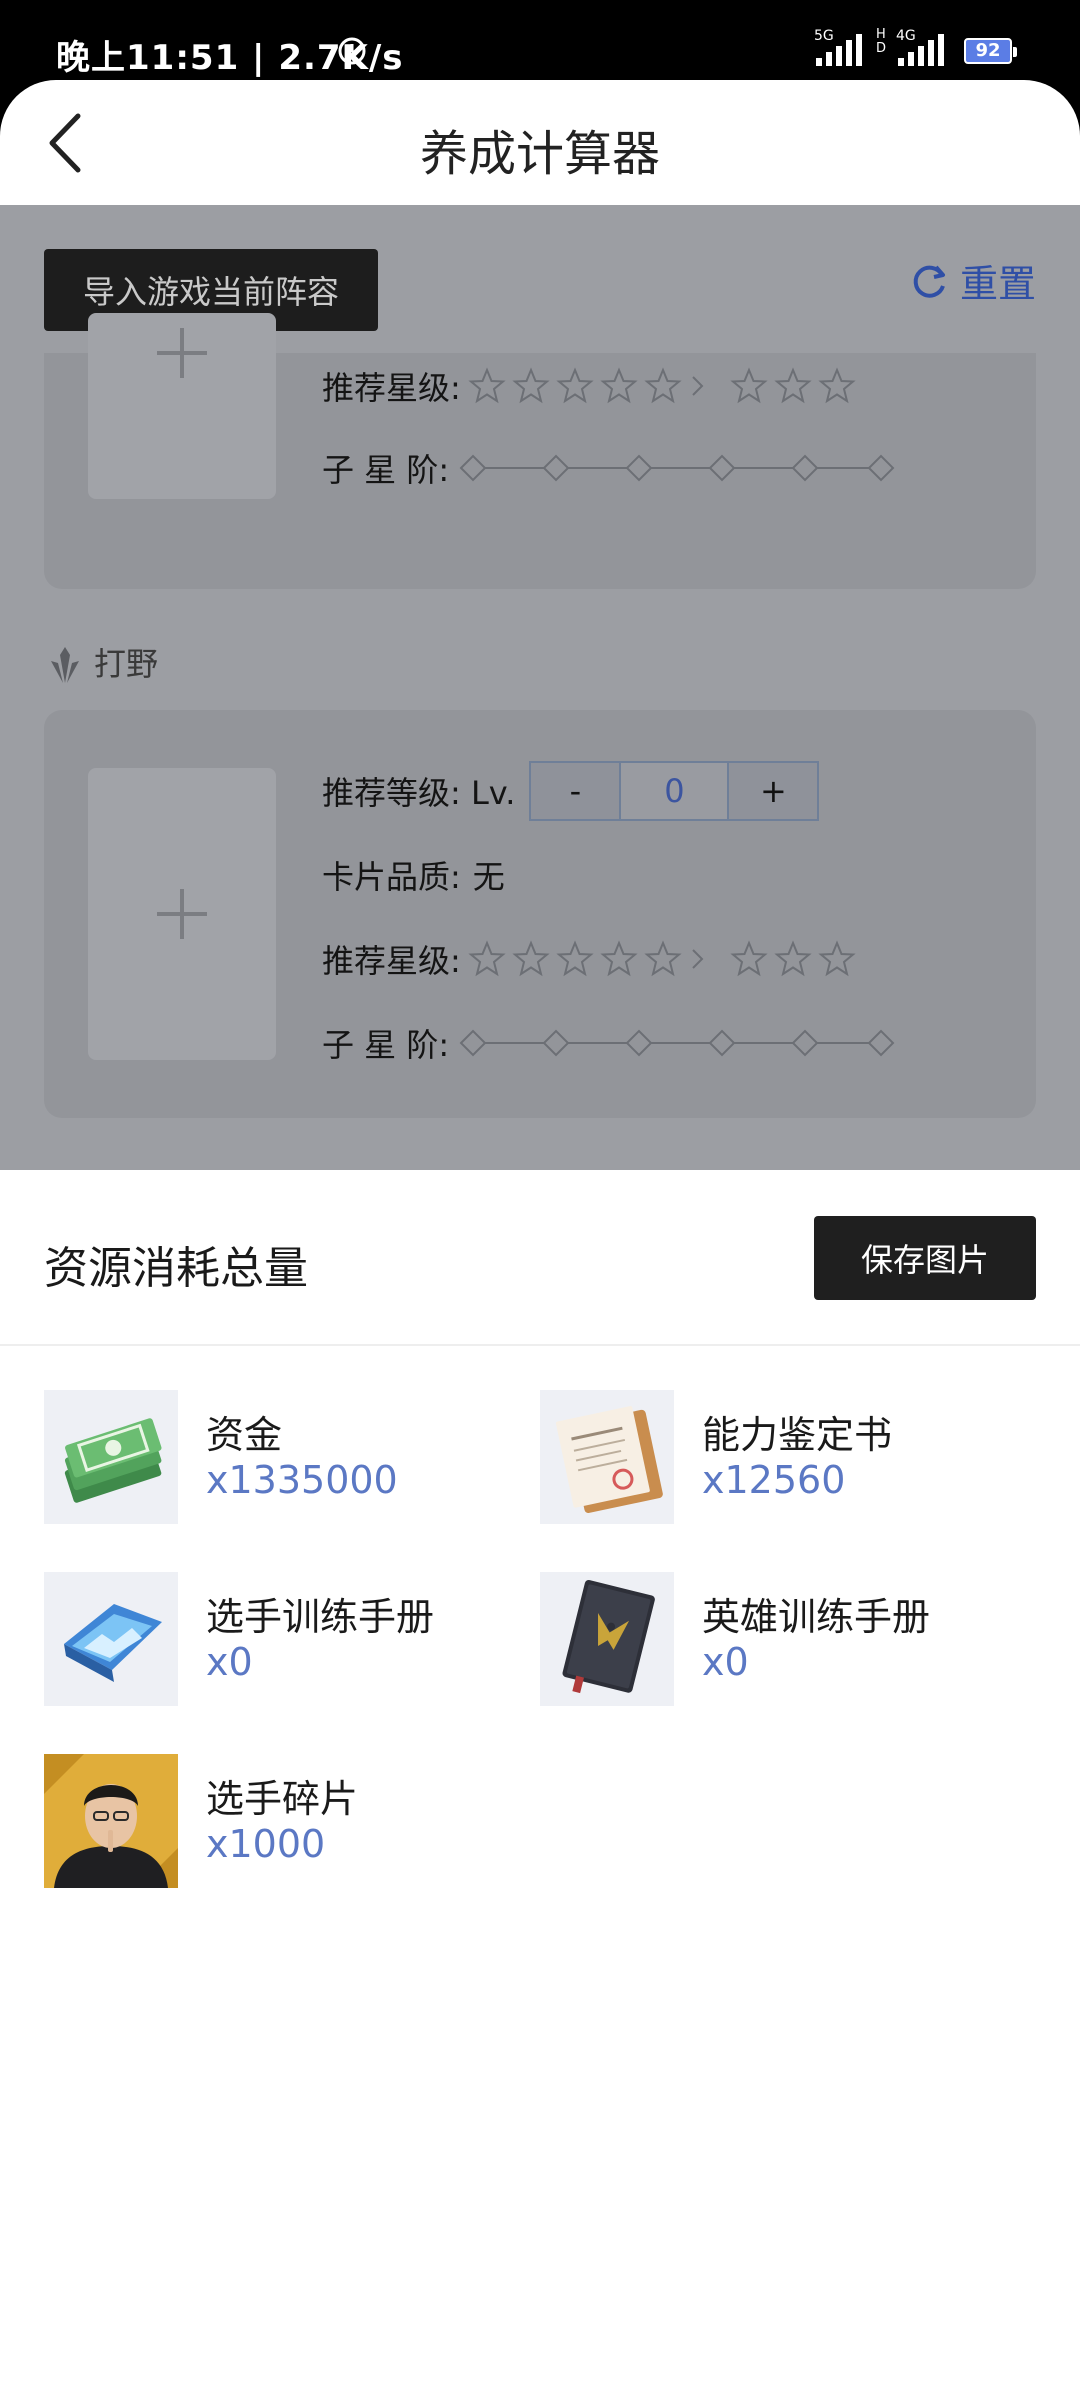 This screenshot has height=2400, width=1080. I want to click on resource-name: 英雄训练手册, so click(816, 1617).